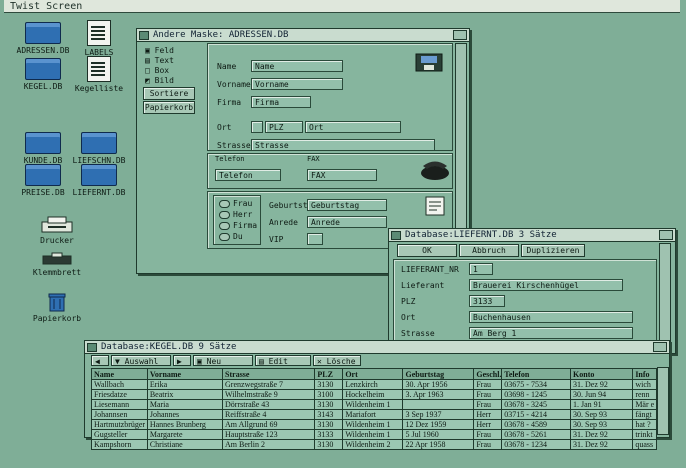 This screenshot has width=686, height=468. What do you see at coordinates (269, 414) in the screenshot?
I see `table-cell: Reiffstraße 4` at bounding box center [269, 414].